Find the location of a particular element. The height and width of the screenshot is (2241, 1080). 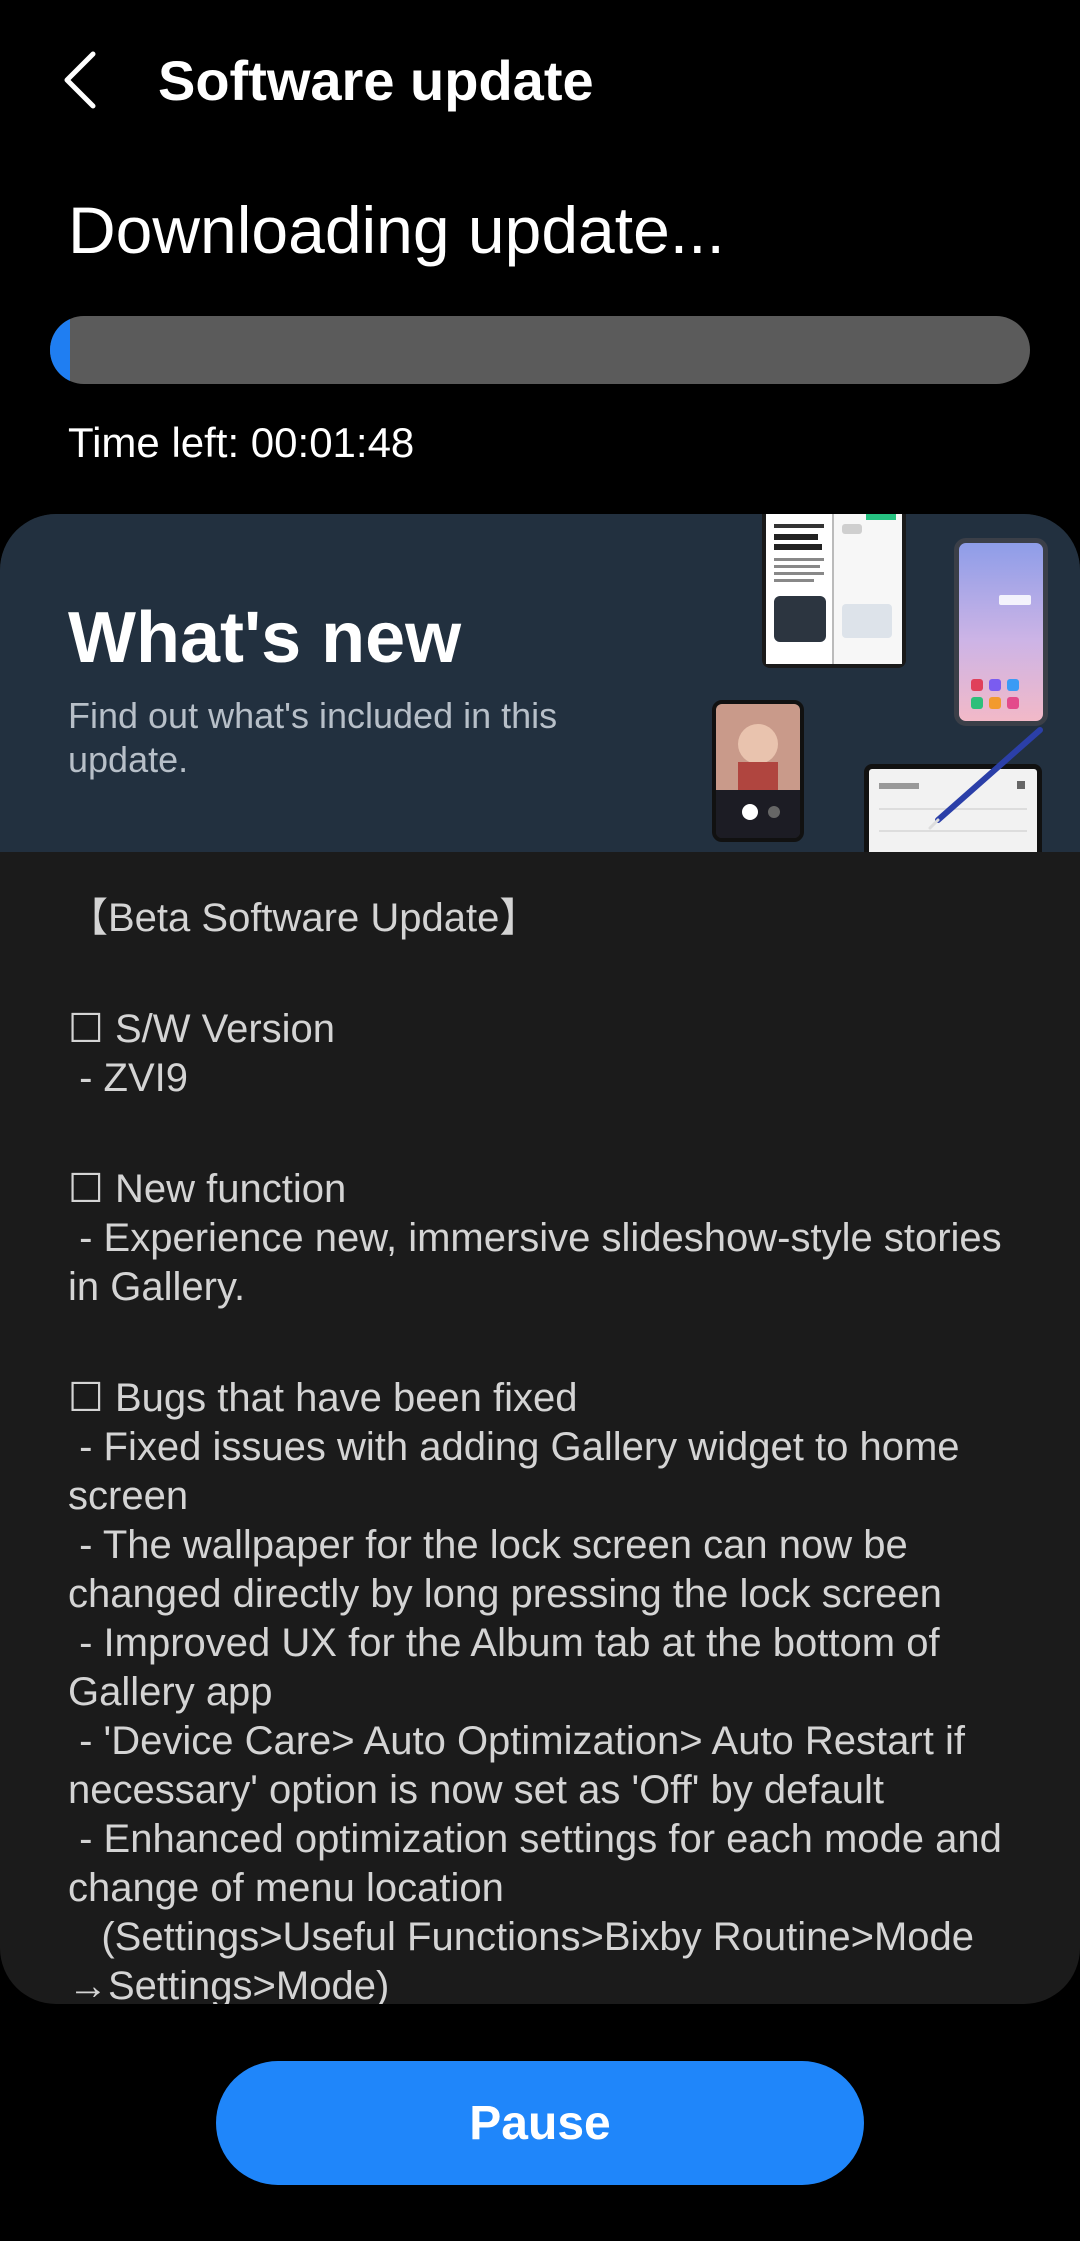

pause-button: Pause is located at coordinates (540, 2123).